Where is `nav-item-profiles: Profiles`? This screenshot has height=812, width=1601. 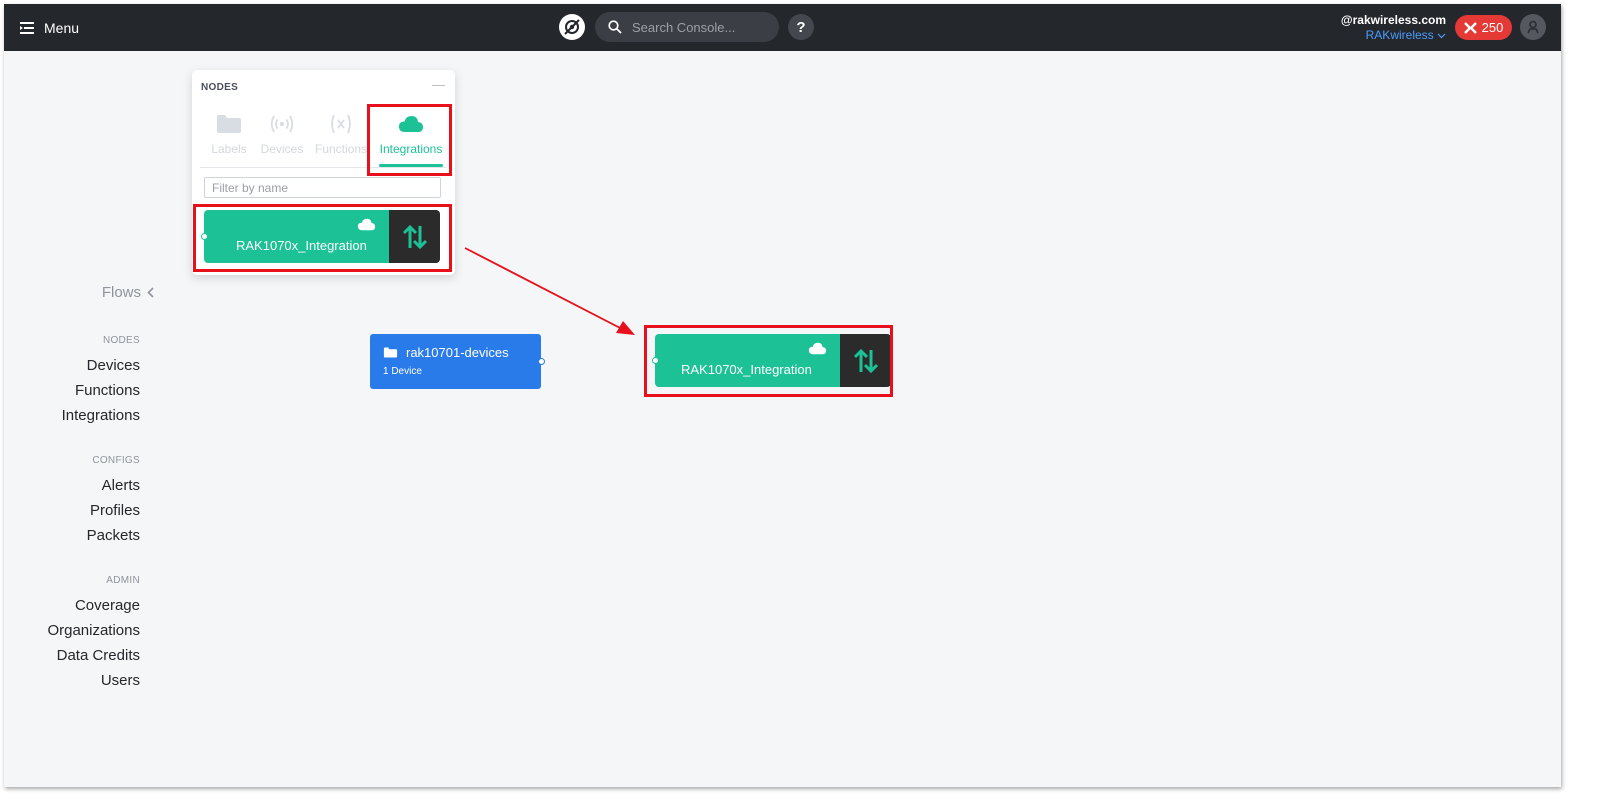 nav-item-profiles: Profiles is located at coordinates (113, 510).